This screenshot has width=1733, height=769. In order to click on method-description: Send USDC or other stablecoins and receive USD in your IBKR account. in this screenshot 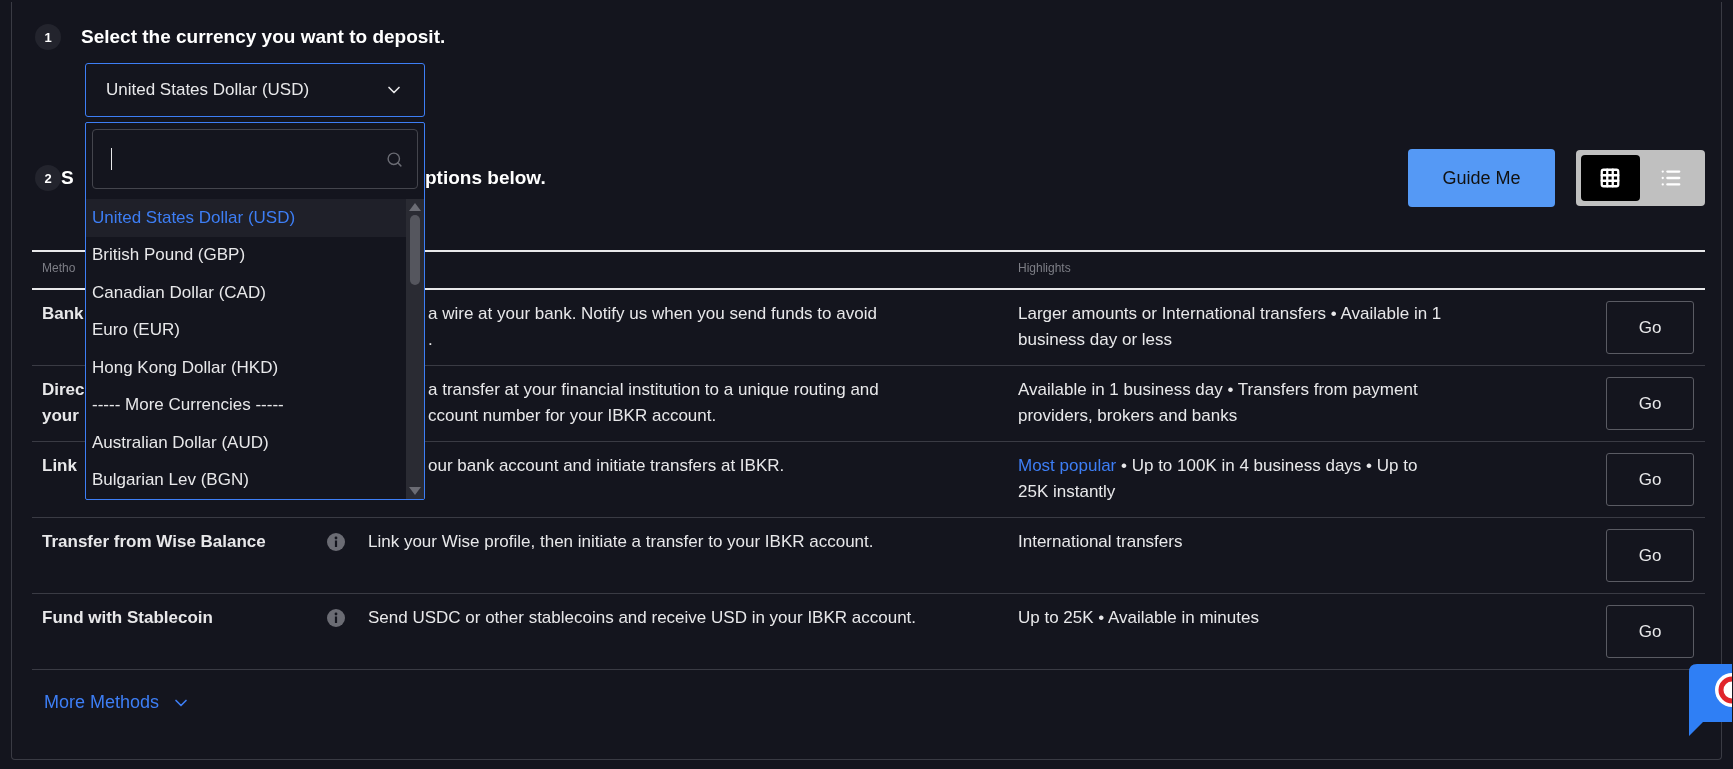, I will do `click(643, 618)`.